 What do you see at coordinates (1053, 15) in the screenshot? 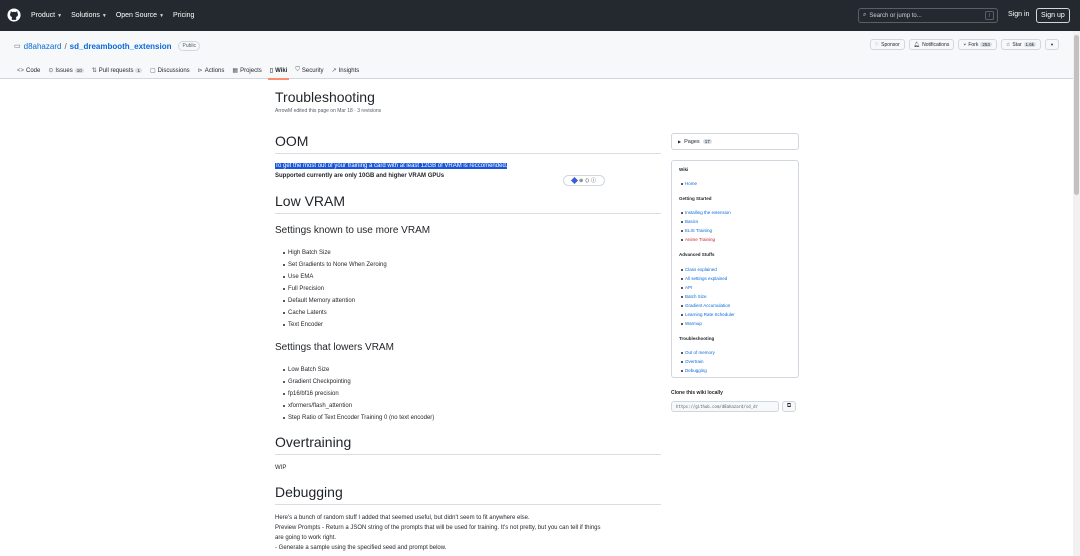
I see `sign-up-button: Sign up` at bounding box center [1053, 15].